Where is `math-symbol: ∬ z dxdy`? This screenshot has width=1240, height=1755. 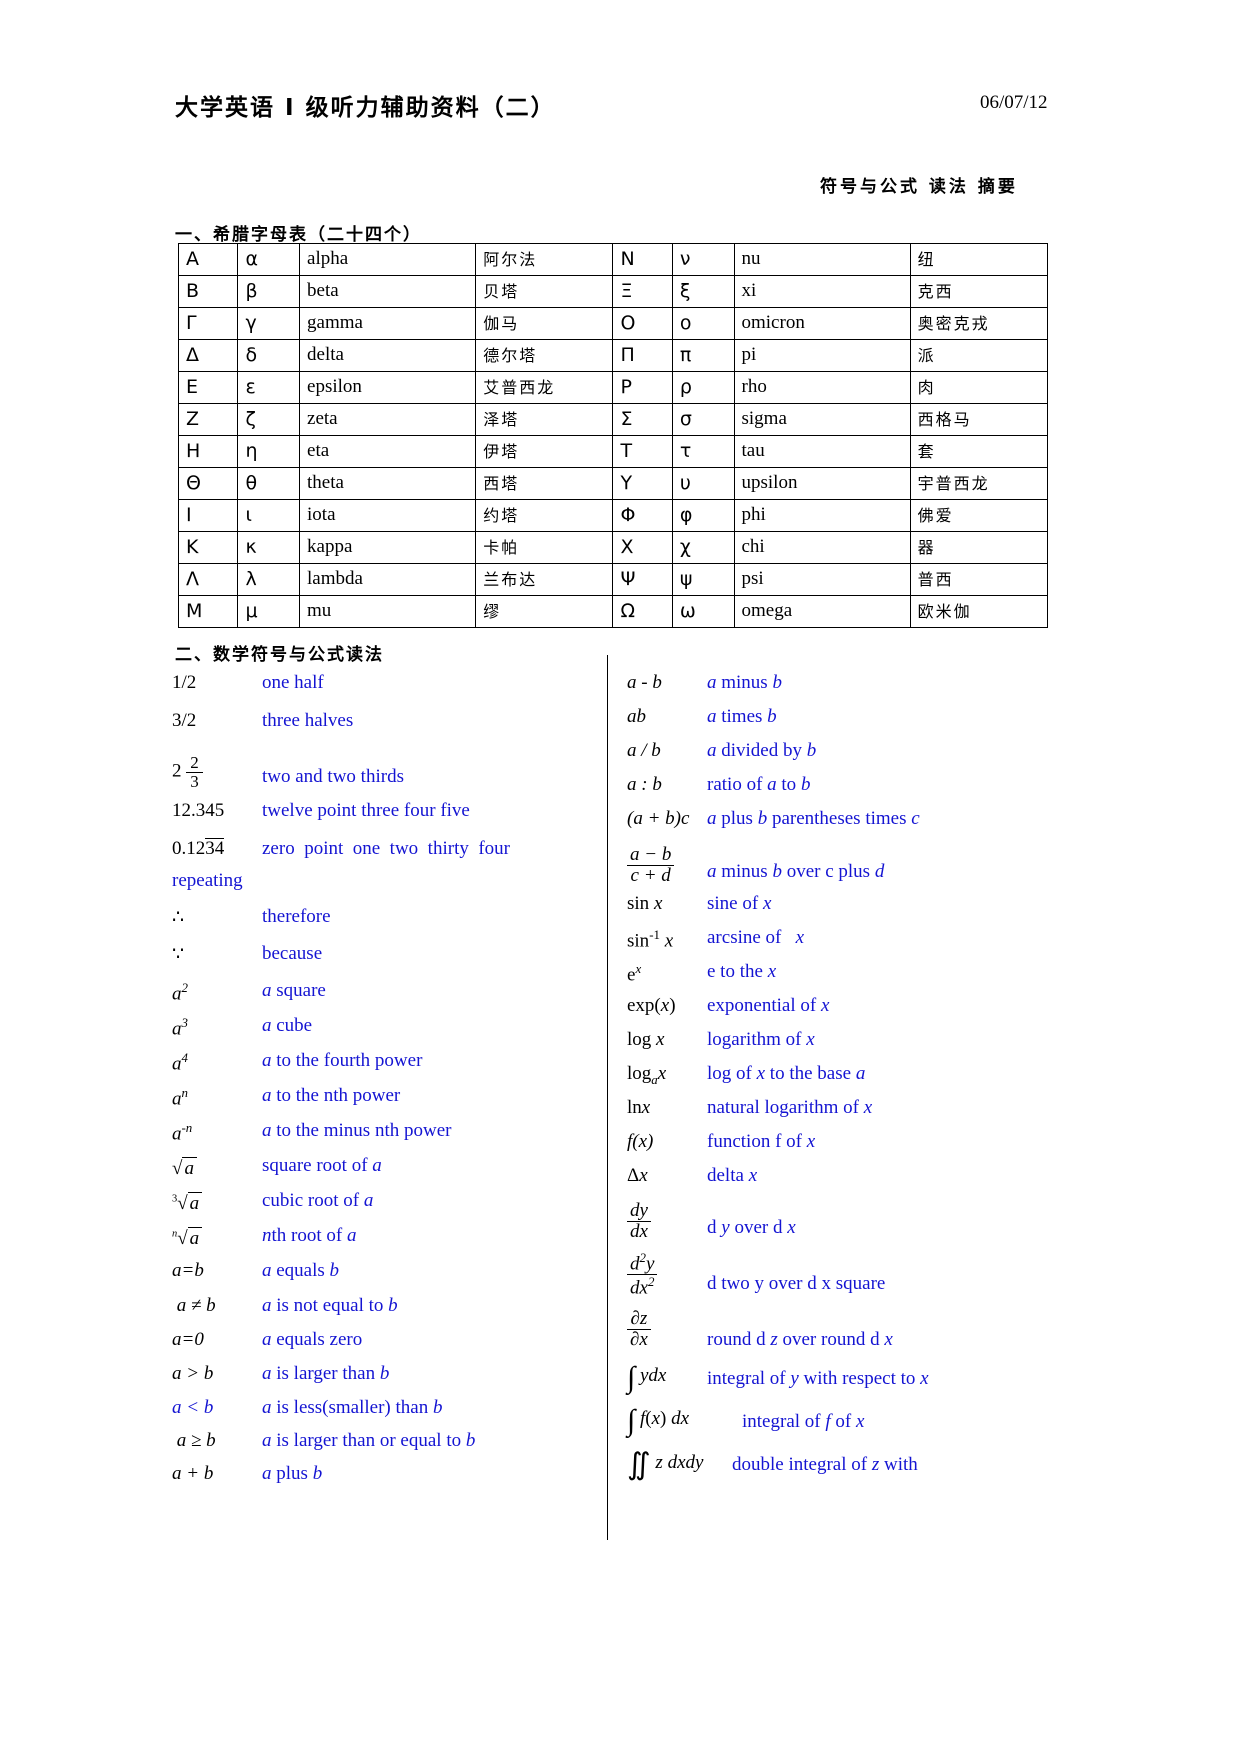 math-symbol: ∬ z dxdy is located at coordinates (665, 1464).